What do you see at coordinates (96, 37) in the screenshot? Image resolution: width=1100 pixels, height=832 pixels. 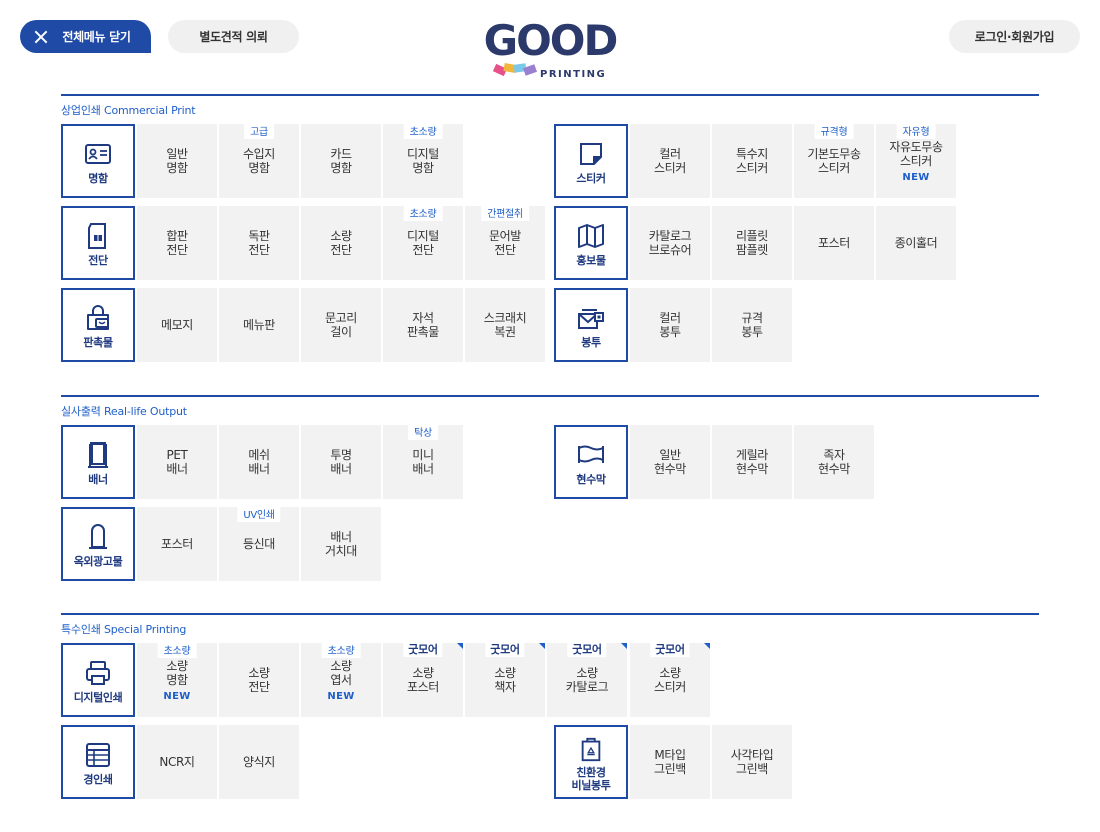 I see `close-menu-label: 전체메뉴 닫기` at bounding box center [96, 37].